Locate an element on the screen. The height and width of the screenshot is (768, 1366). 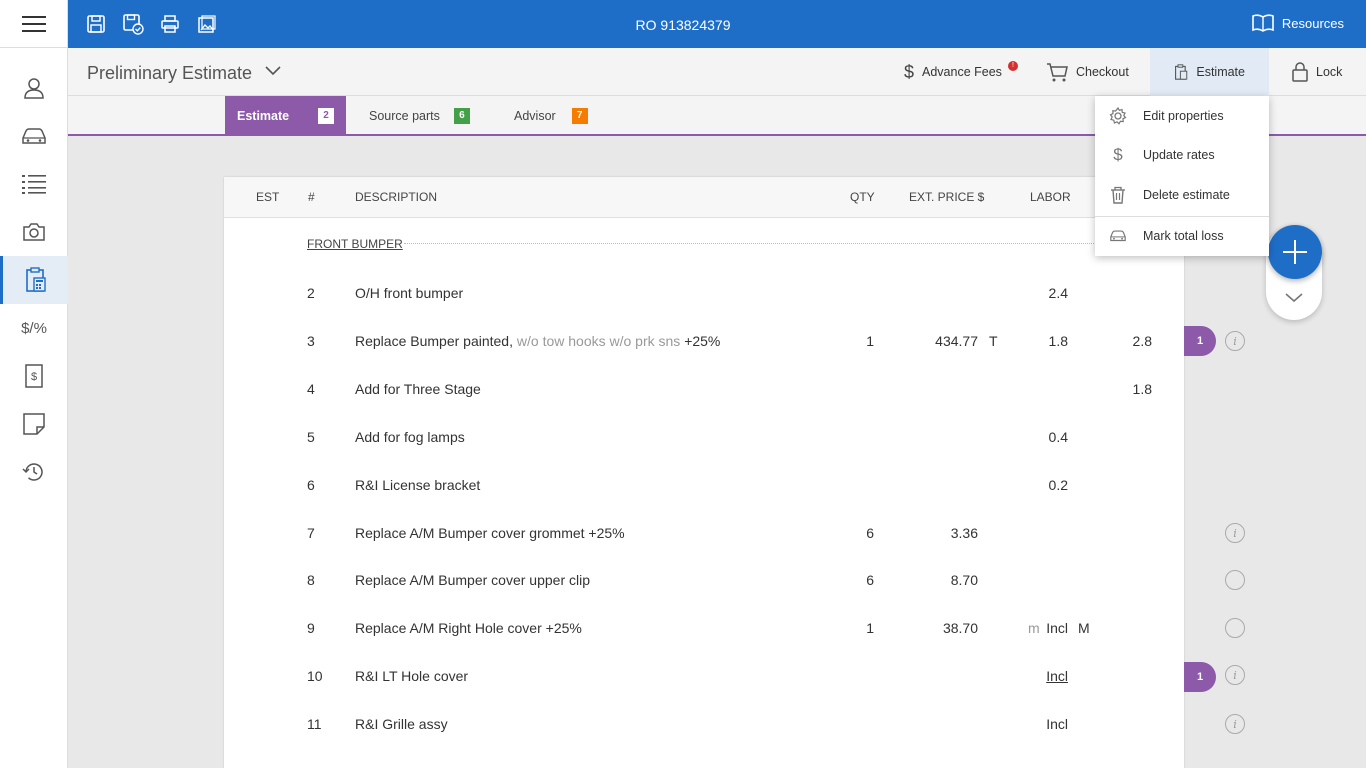
col-qty: QTY is located at coordinates (862, 197).